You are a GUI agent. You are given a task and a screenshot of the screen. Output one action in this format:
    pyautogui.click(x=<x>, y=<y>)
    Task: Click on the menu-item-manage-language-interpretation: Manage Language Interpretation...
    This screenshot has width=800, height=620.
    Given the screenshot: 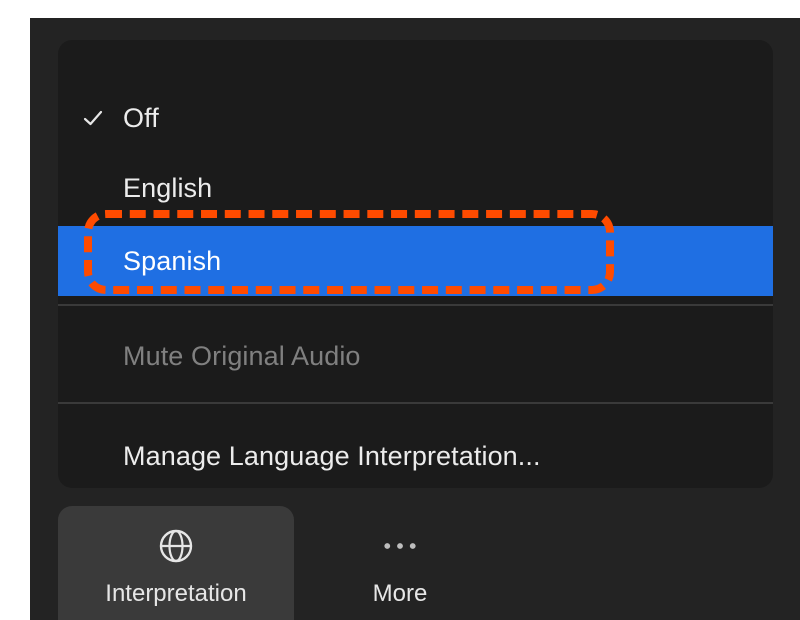 What is the action you would take?
    pyautogui.click(x=415, y=456)
    